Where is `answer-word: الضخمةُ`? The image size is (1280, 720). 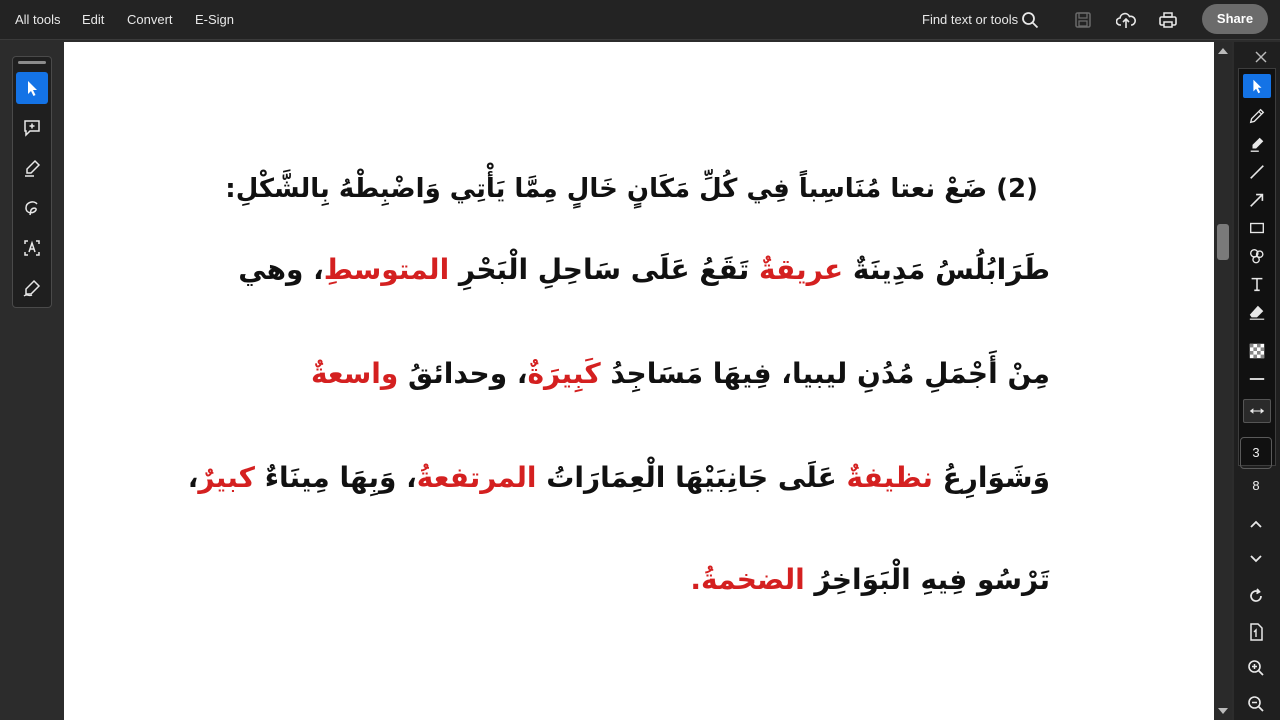
answer-word: الضخمةُ is located at coordinates (753, 579).